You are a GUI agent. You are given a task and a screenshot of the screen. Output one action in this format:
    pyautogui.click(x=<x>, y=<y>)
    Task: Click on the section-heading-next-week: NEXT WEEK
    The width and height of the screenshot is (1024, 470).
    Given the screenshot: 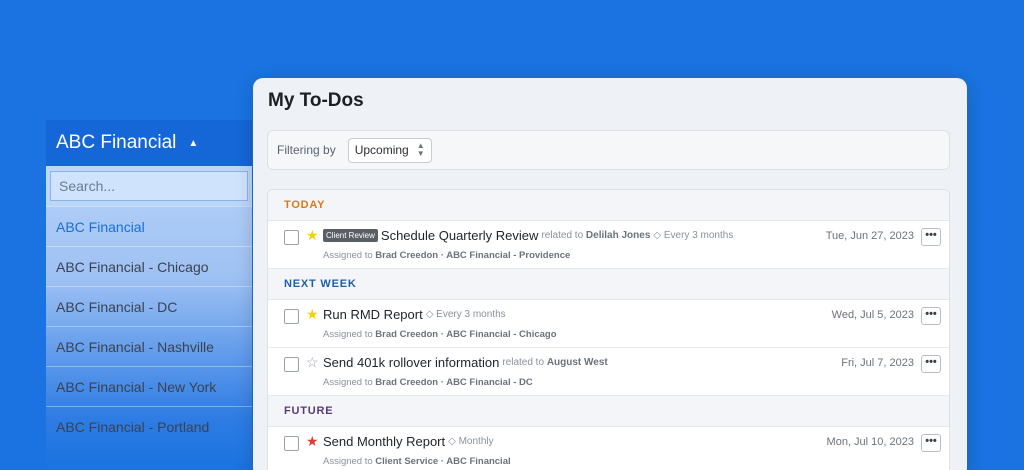 What is the action you would take?
    pyautogui.click(x=608, y=284)
    